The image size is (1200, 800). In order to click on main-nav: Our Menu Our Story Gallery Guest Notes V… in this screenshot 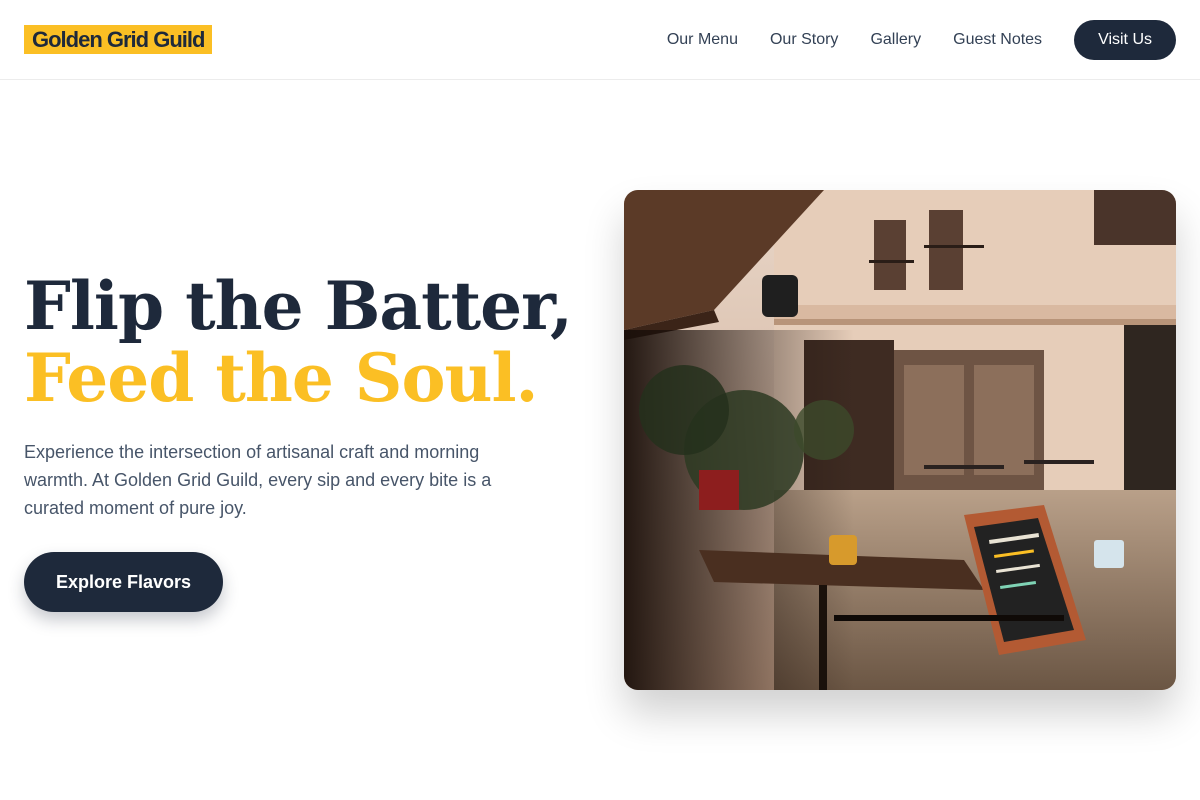, I will do `click(921, 40)`.